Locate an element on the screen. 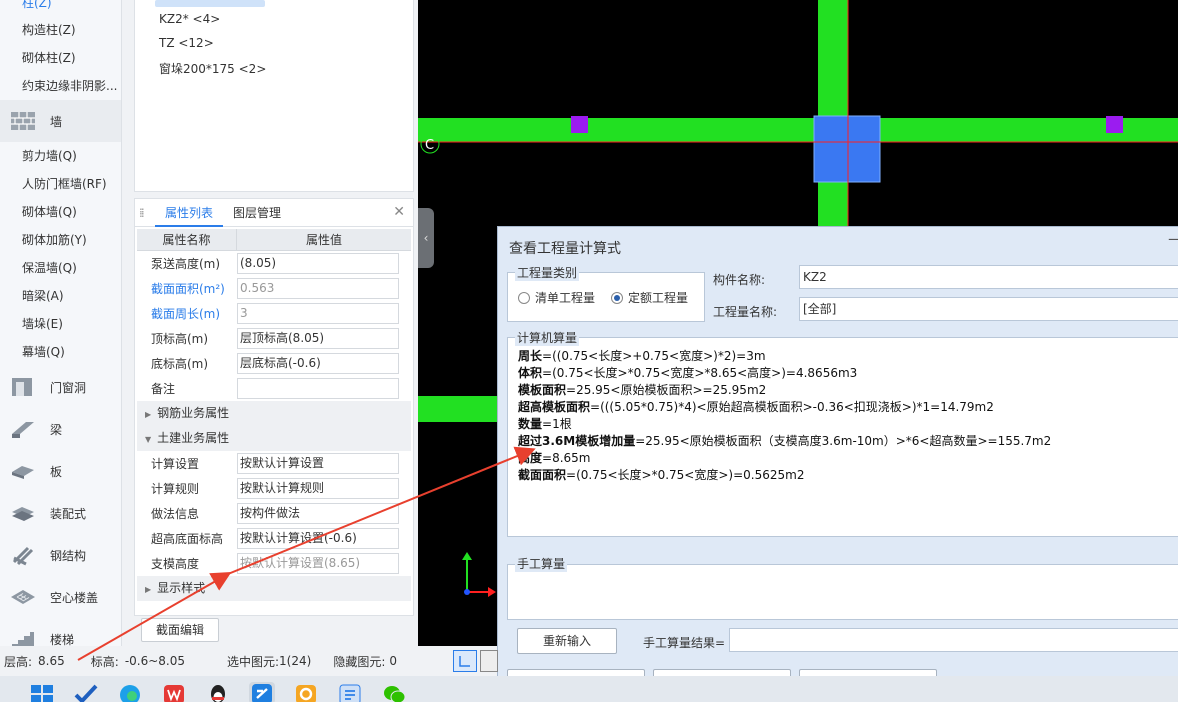  task-check-icon is located at coordinates (86, 692).